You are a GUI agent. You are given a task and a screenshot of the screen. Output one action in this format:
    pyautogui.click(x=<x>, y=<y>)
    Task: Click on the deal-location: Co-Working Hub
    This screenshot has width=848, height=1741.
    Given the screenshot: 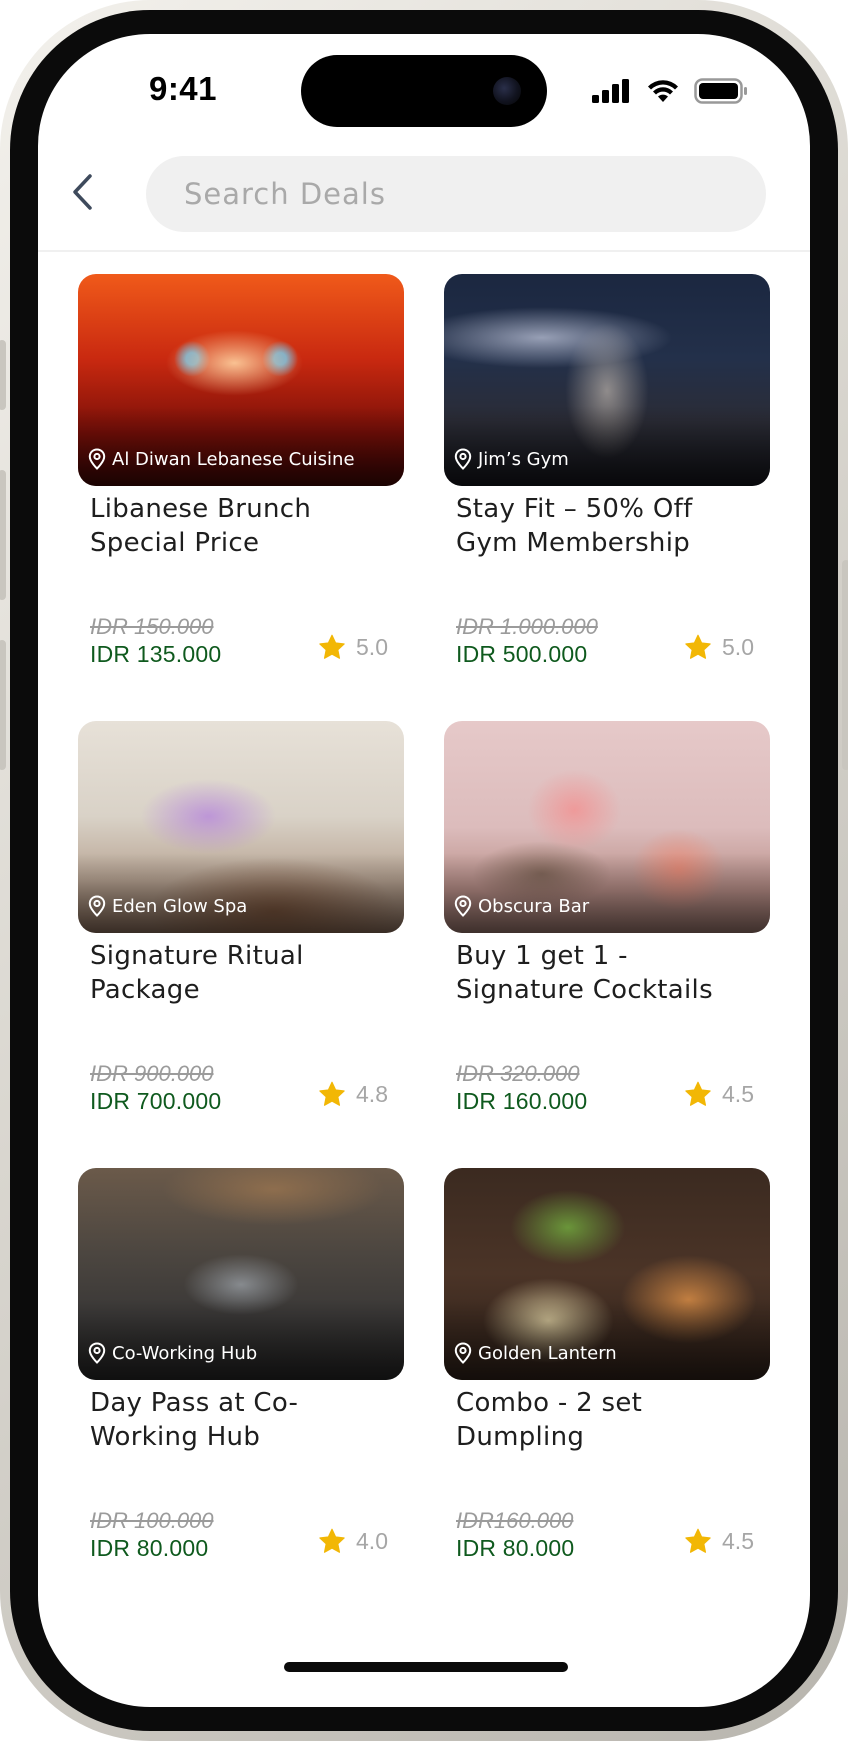 What is the action you would take?
    pyautogui.click(x=172, y=1353)
    